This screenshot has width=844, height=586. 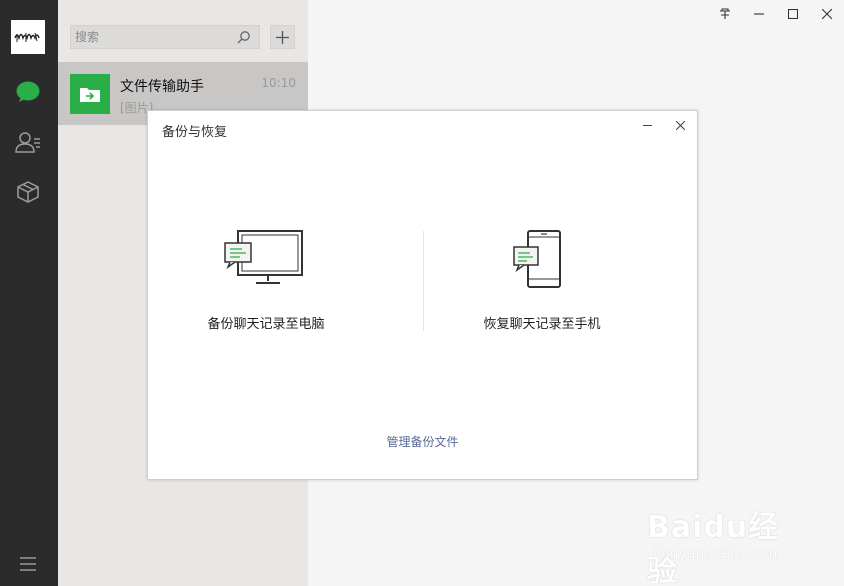 I want to click on dialog-minimize-button, so click(x=647, y=125).